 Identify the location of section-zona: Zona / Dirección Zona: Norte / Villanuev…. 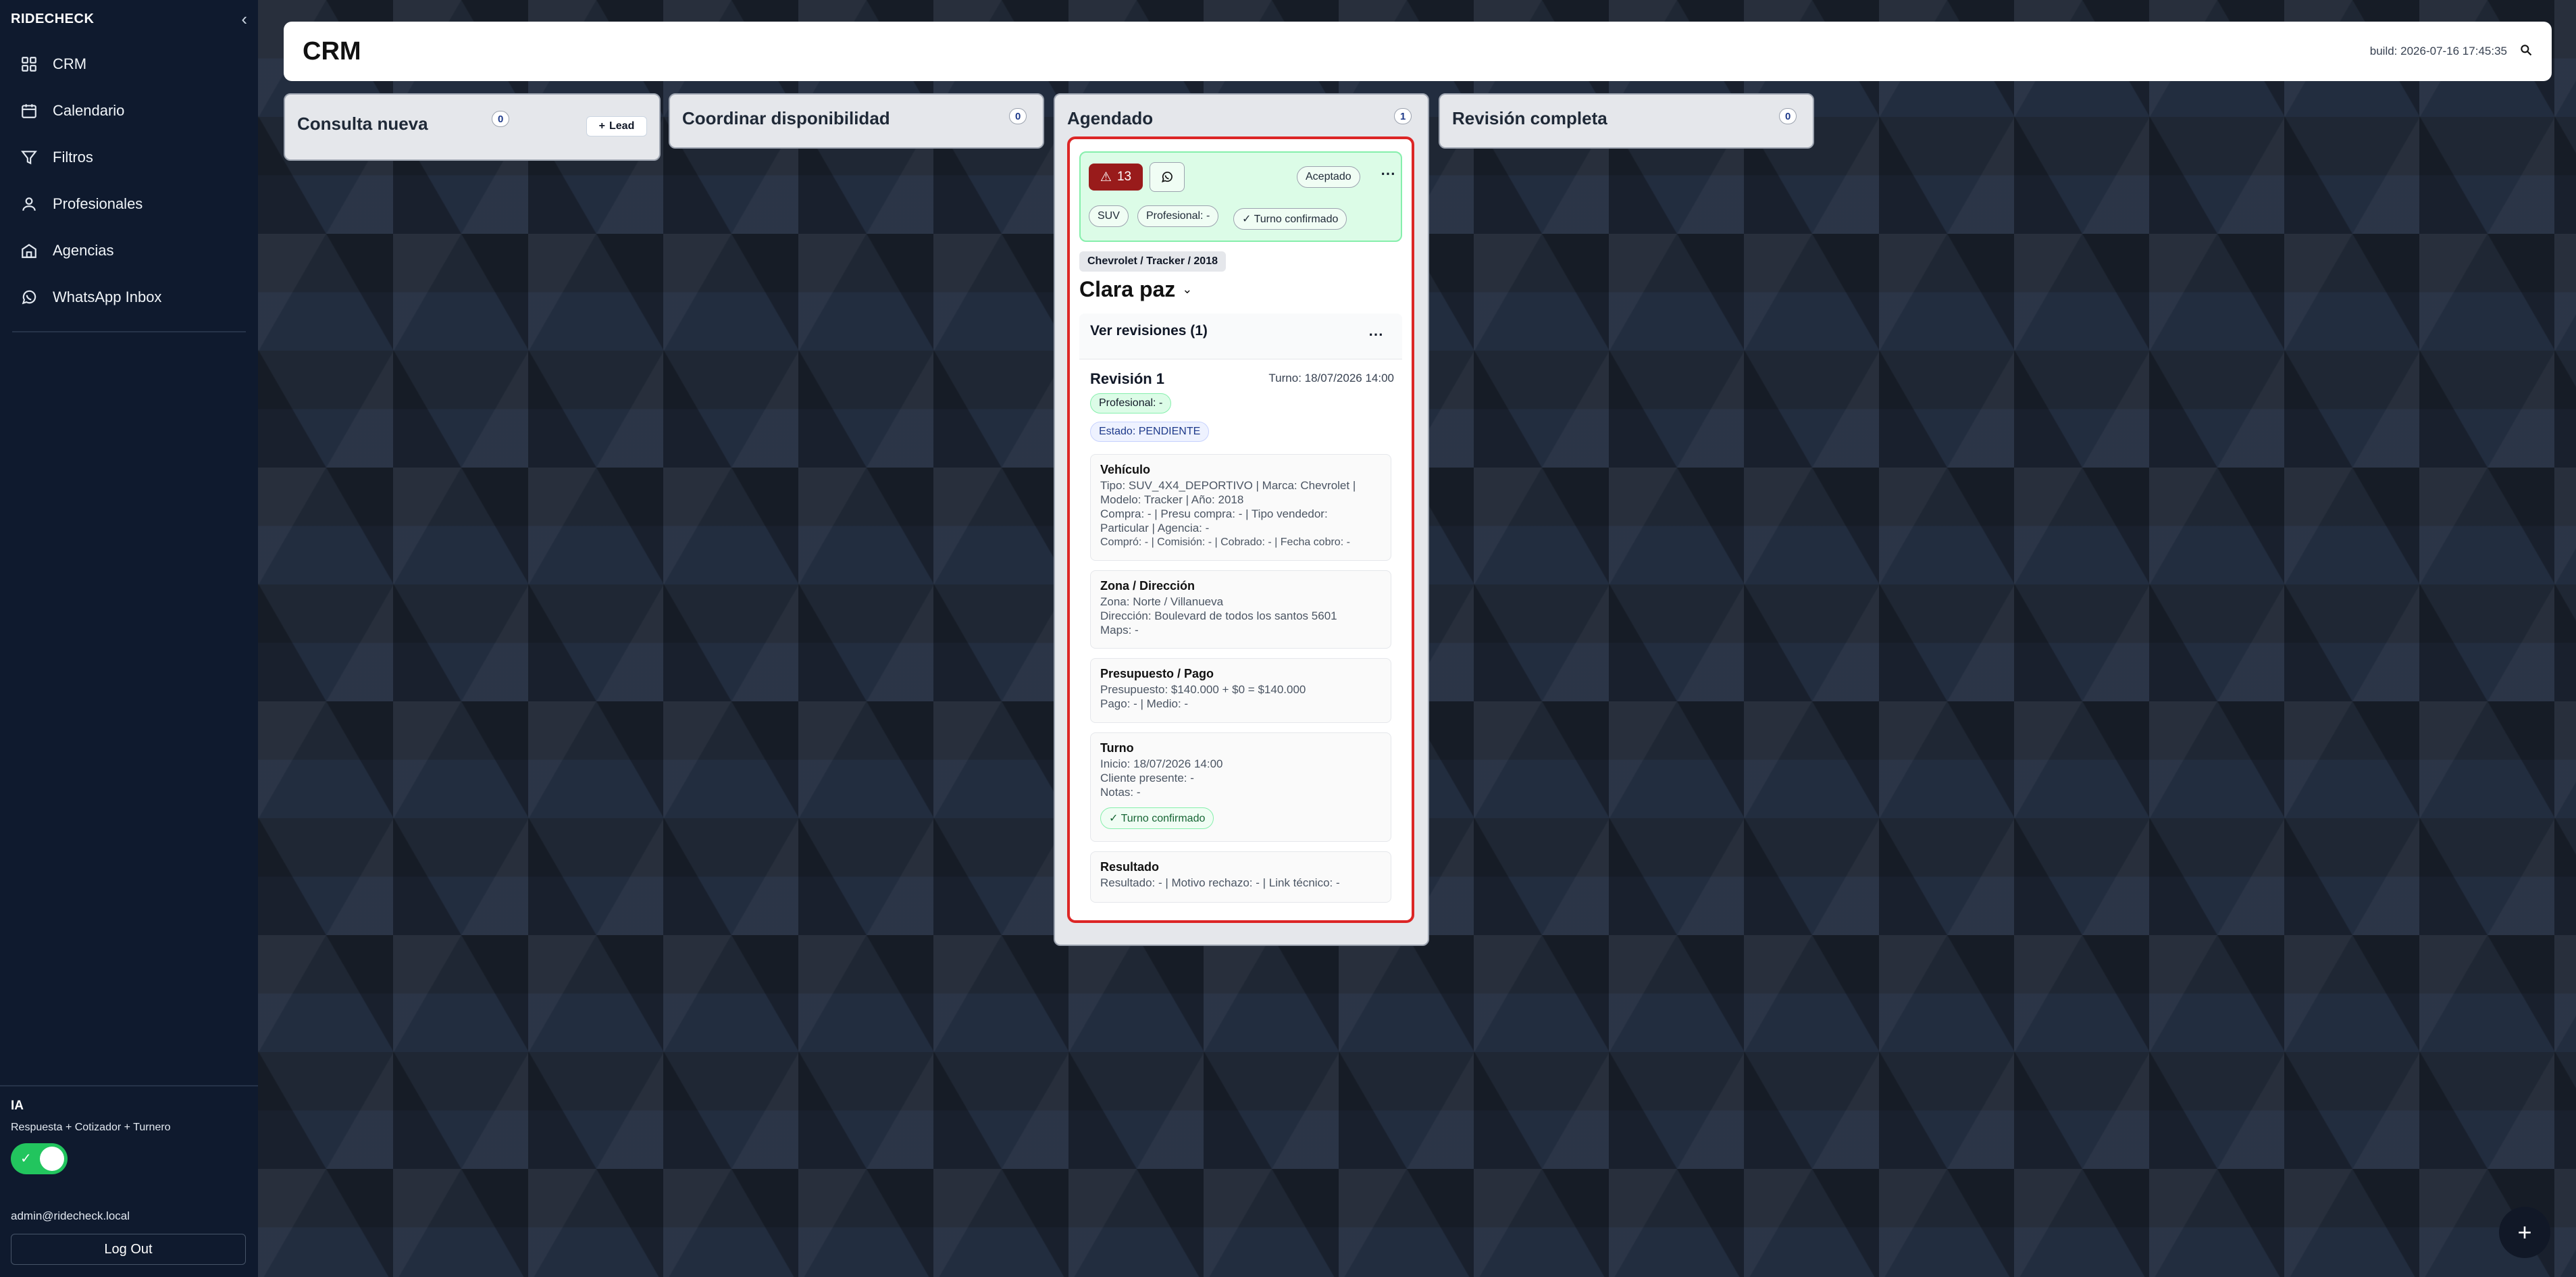
(1240, 609).